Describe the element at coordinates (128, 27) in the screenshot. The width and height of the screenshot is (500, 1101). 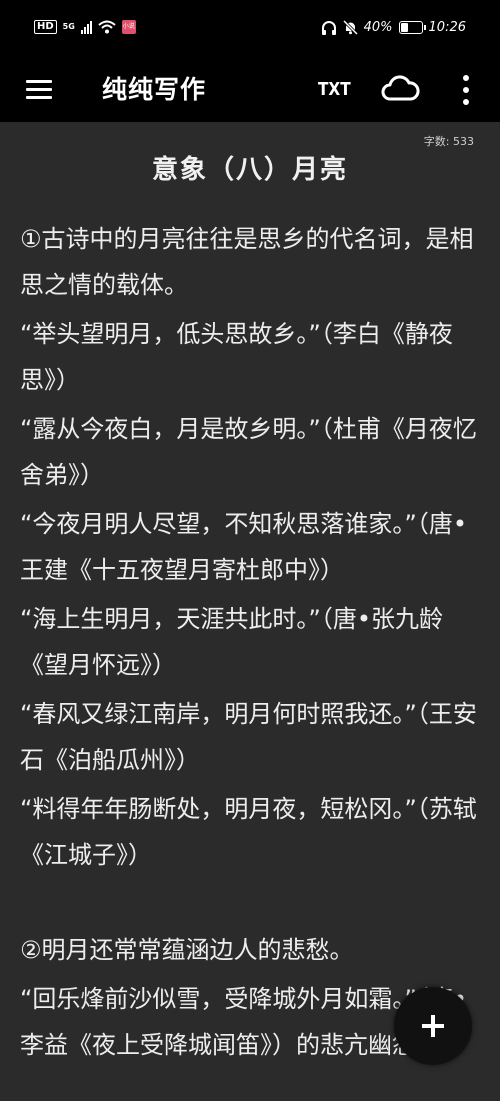
I see `notification-app-icon: 小说` at that location.